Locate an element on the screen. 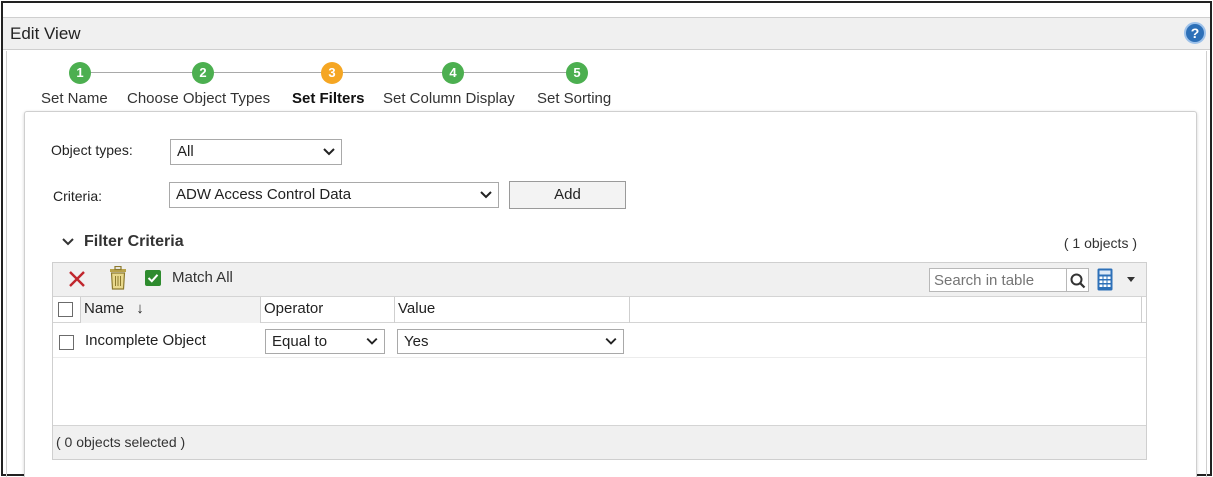 This screenshot has width=1213, height=477. select-all-checkbox is located at coordinates (65, 309).